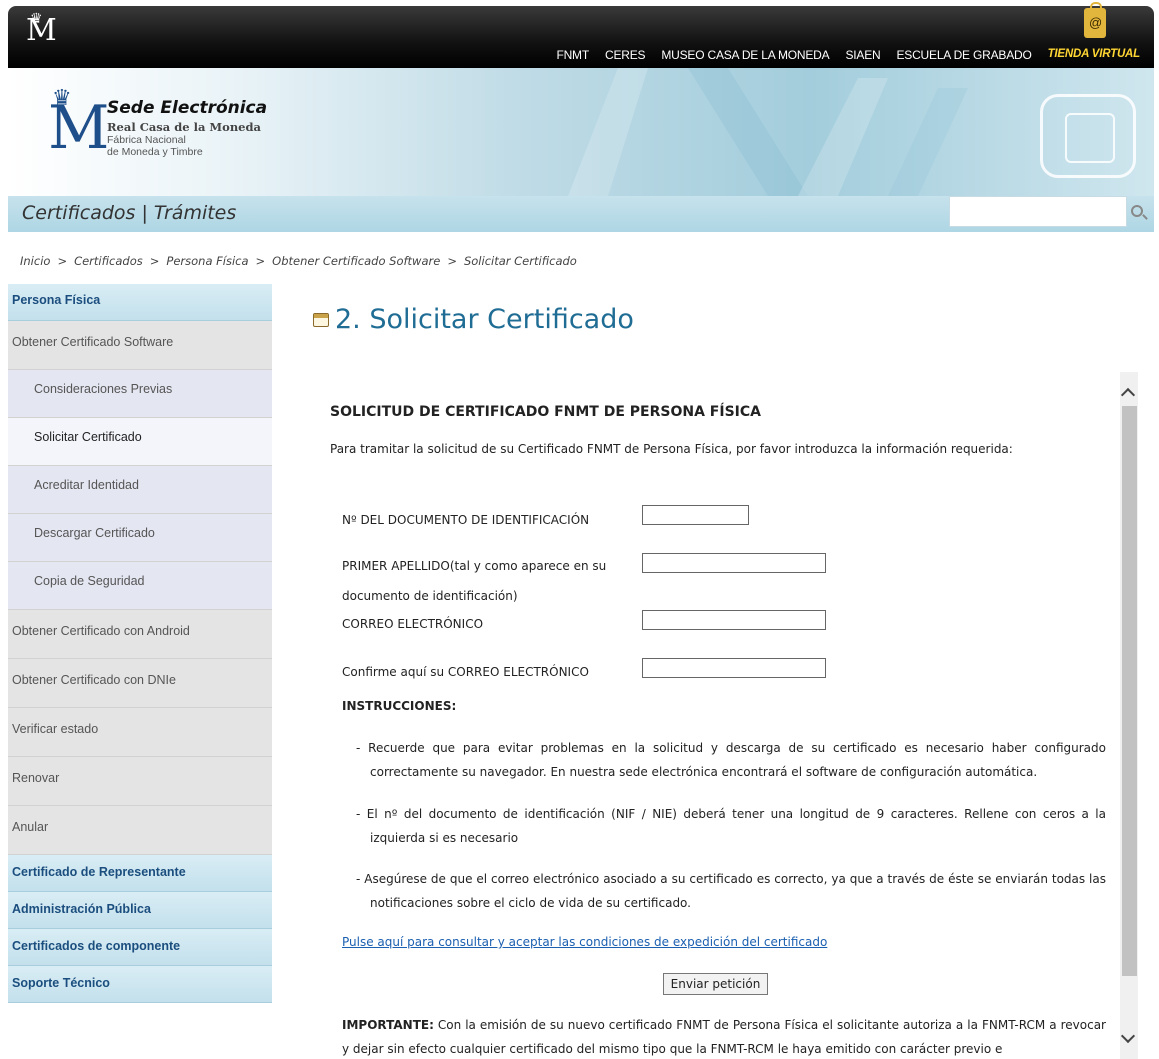  Describe the element at coordinates (399, 706) in the screenshot. I see `instrucciones-heading: INSTRUCCIONES:` at that location.